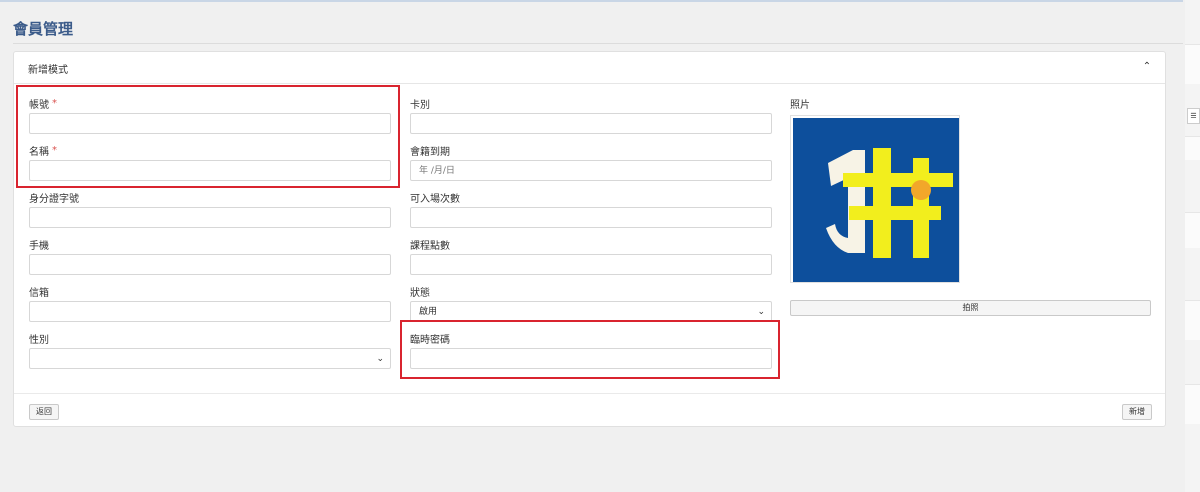  I want to click on temp-password-label: 臨時密碼, so click(430, 340).